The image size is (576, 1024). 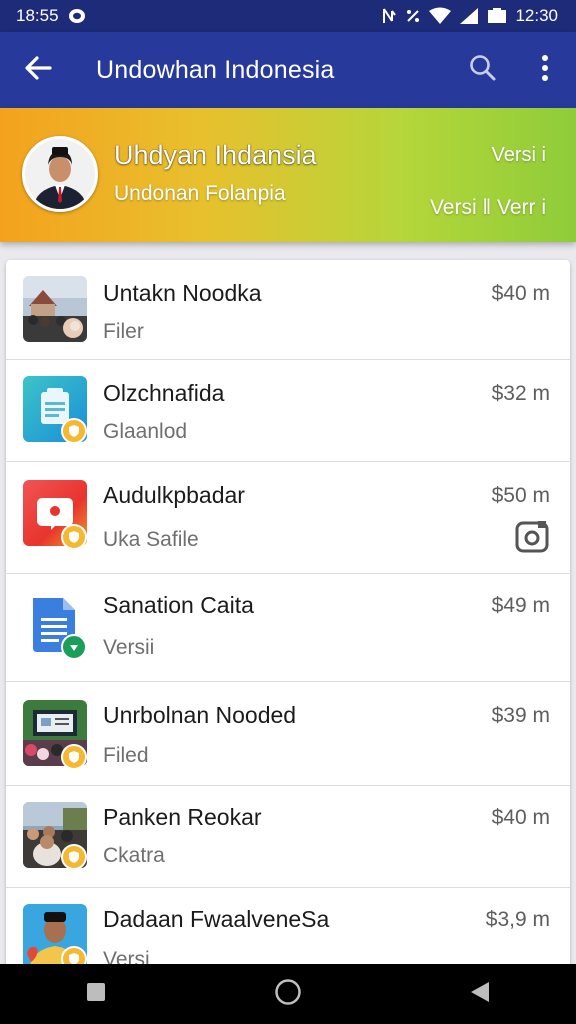 What do you see at coordinates (497, 16) in the screenshot?
I see `battery-icon` at bounding box center [497, 16].